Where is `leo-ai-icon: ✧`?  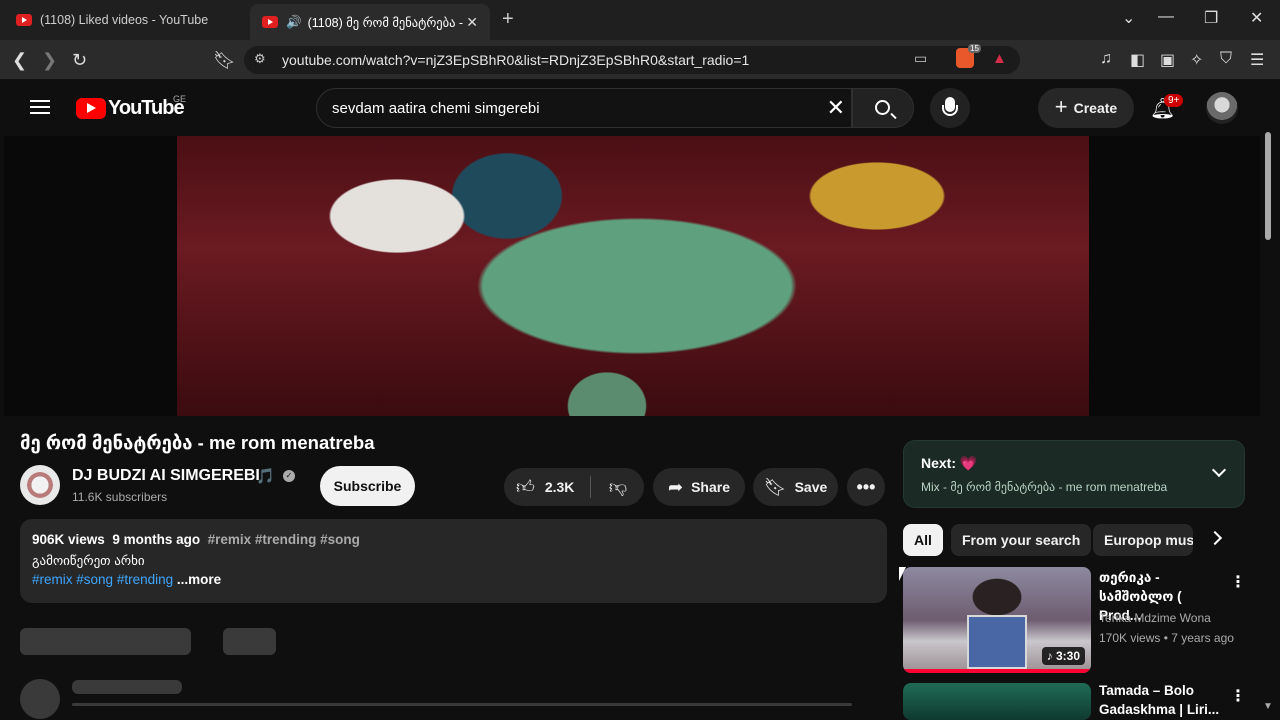
leo-ai-icon: ✧ is located at coordinates (1196, 60).